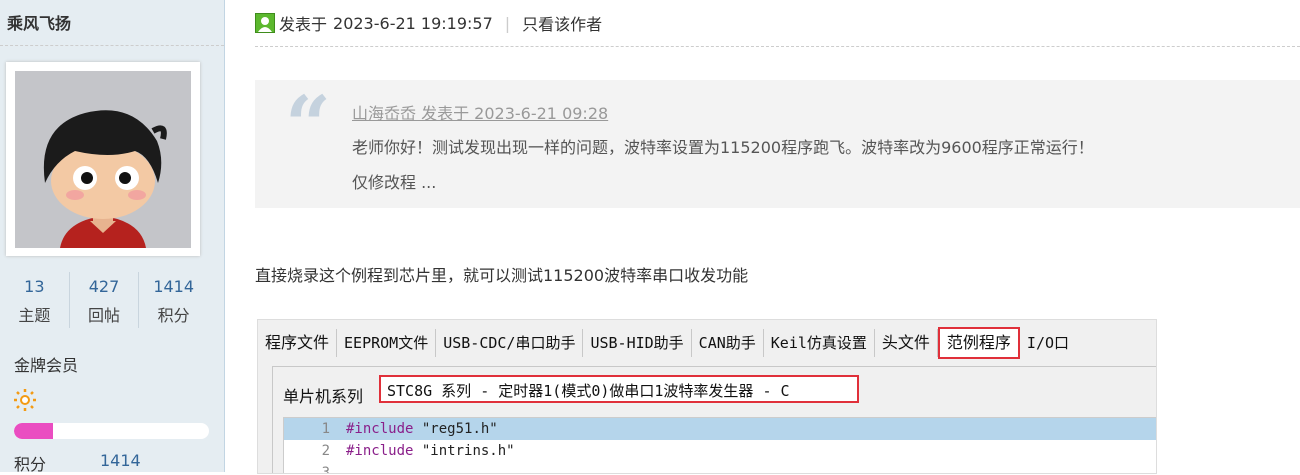 The image size is (1300, 475). I want to click on line-number: 2, so click(325, 451).